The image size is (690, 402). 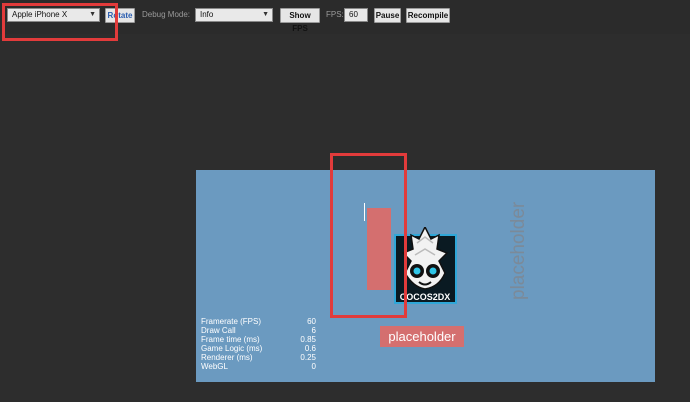 I want to click on placeholder-button: placeholder, so click(x=422, y=336).